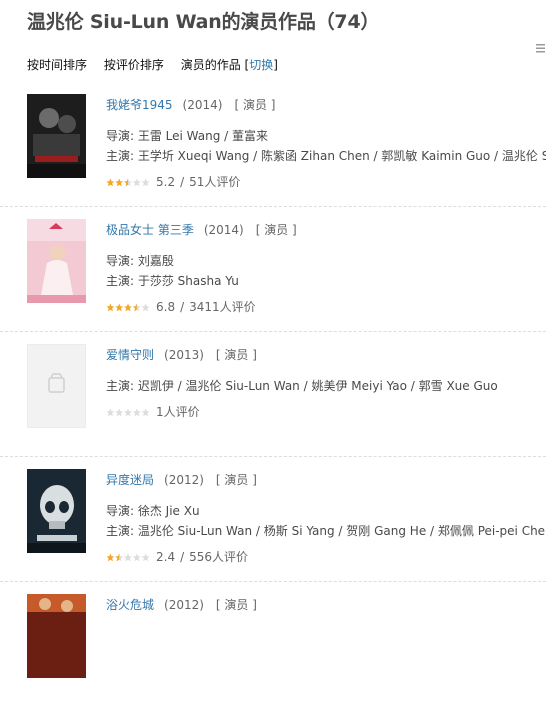 The height and width of the screenshot is (706, 546). I want to click on vote-count: 3411人评价, so click(222, 307).